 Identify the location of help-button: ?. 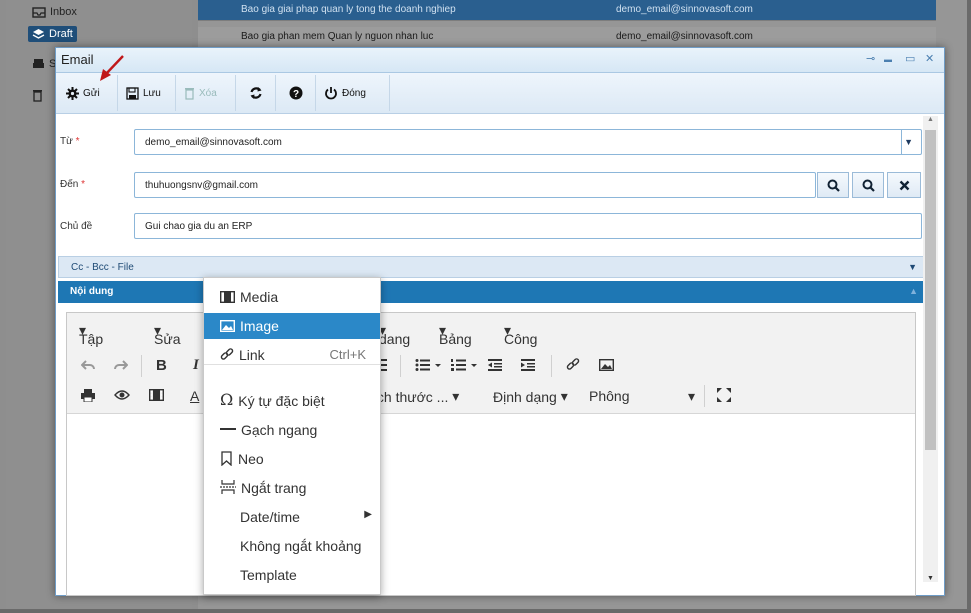
(296, 93).